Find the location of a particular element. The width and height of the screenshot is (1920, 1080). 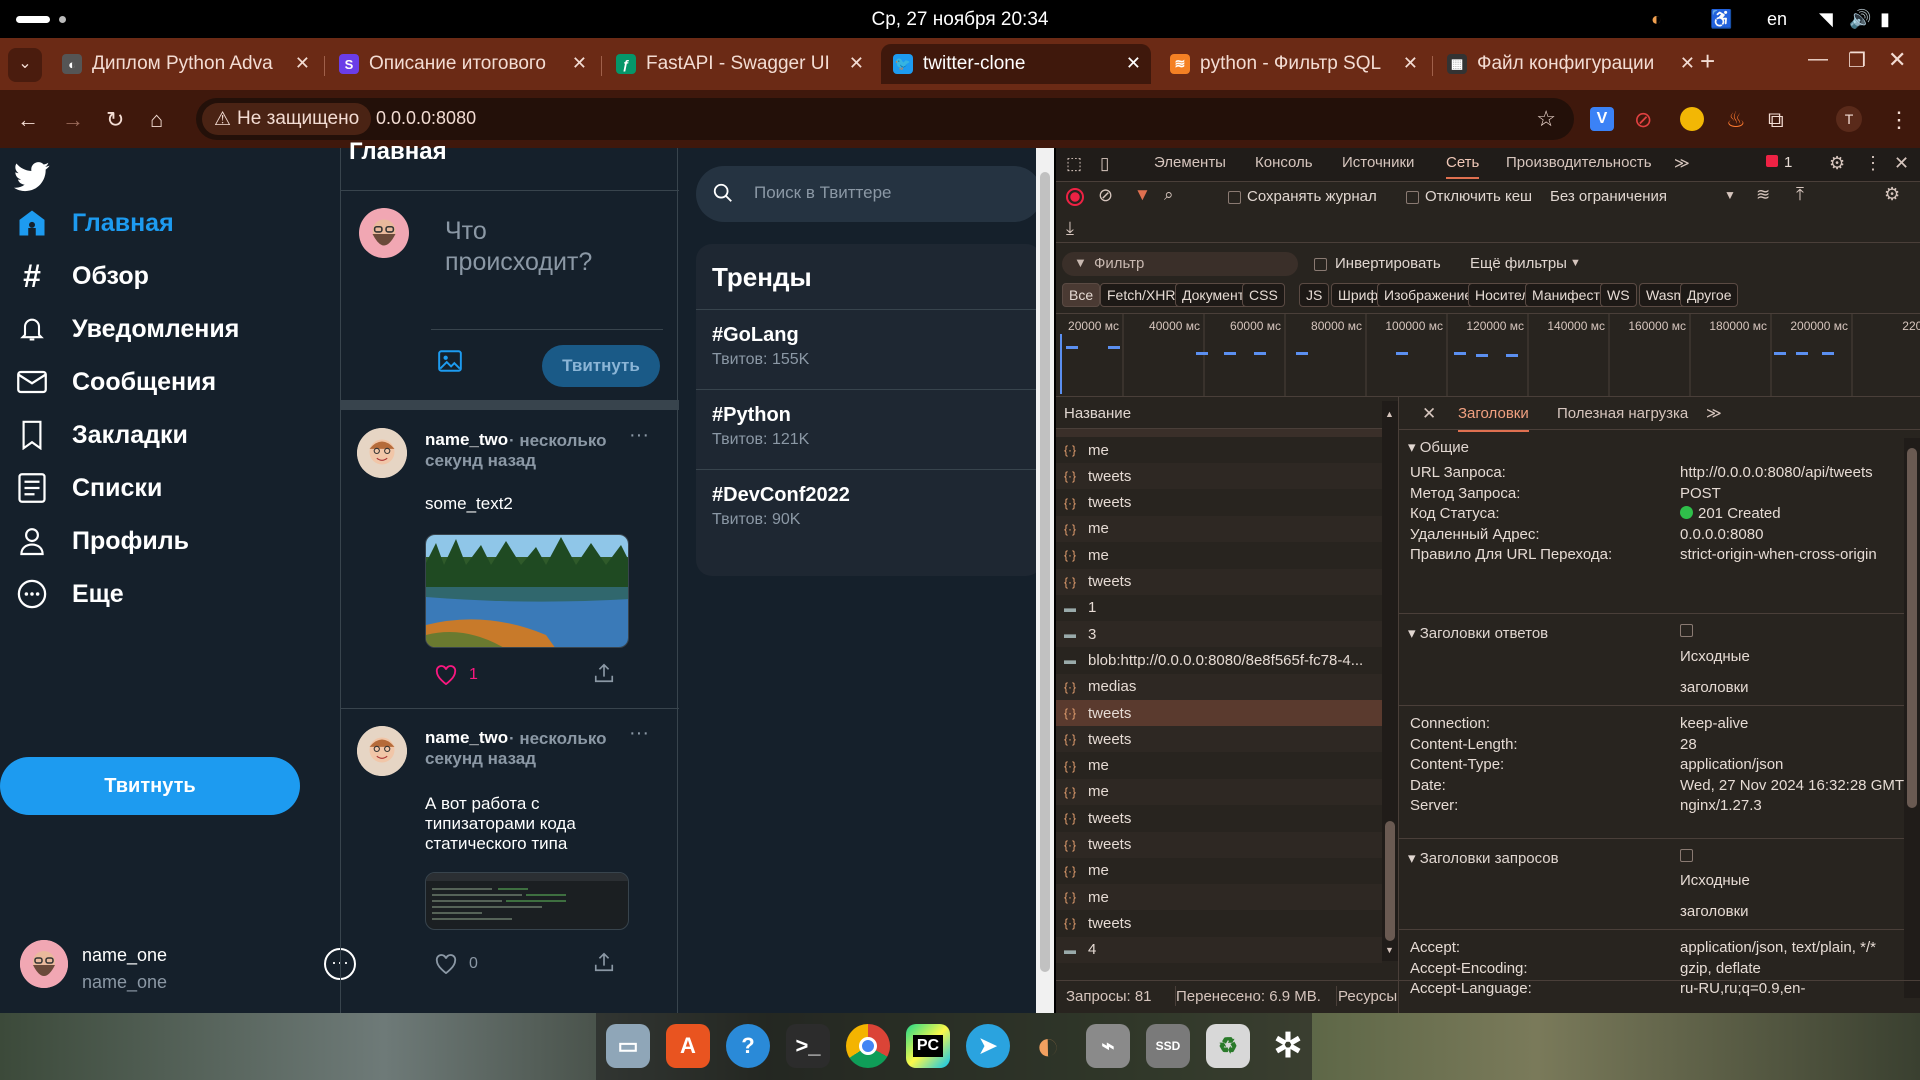

request-row: ▬ 3 is located at coordinates (1219, 634).